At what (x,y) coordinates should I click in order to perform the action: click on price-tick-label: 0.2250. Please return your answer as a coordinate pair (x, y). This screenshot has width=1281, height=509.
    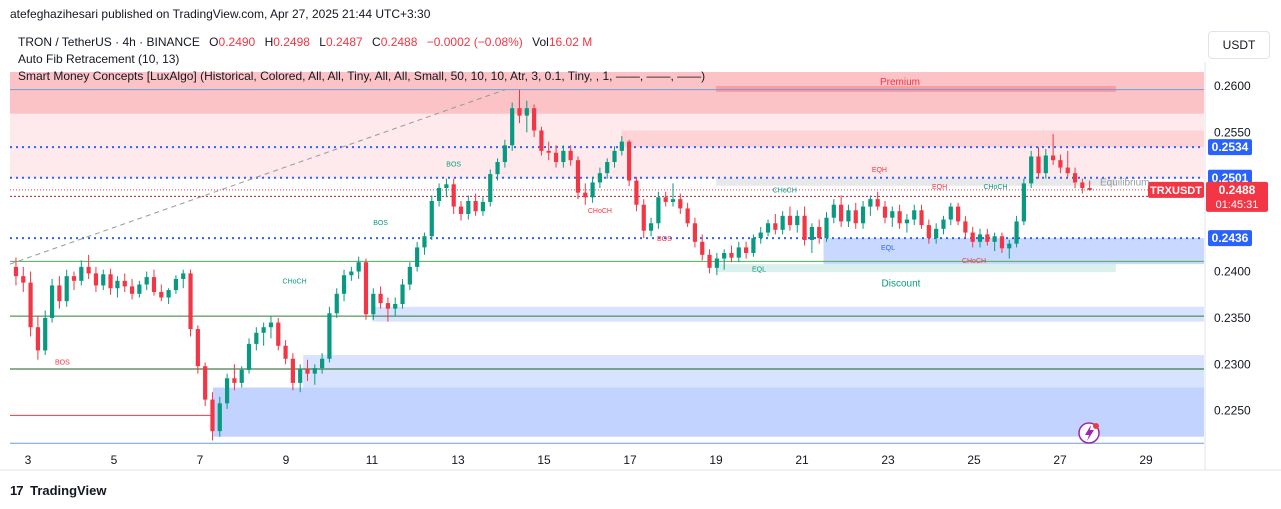
    Looking at the image, I should click on (1232, 411).